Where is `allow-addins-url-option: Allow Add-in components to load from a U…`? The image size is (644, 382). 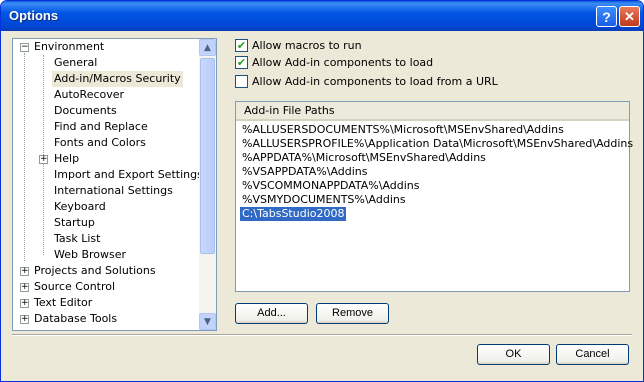 allow-addins-url-option: Allow Add-in components to load from a U… is located at coordinates (366, 81).